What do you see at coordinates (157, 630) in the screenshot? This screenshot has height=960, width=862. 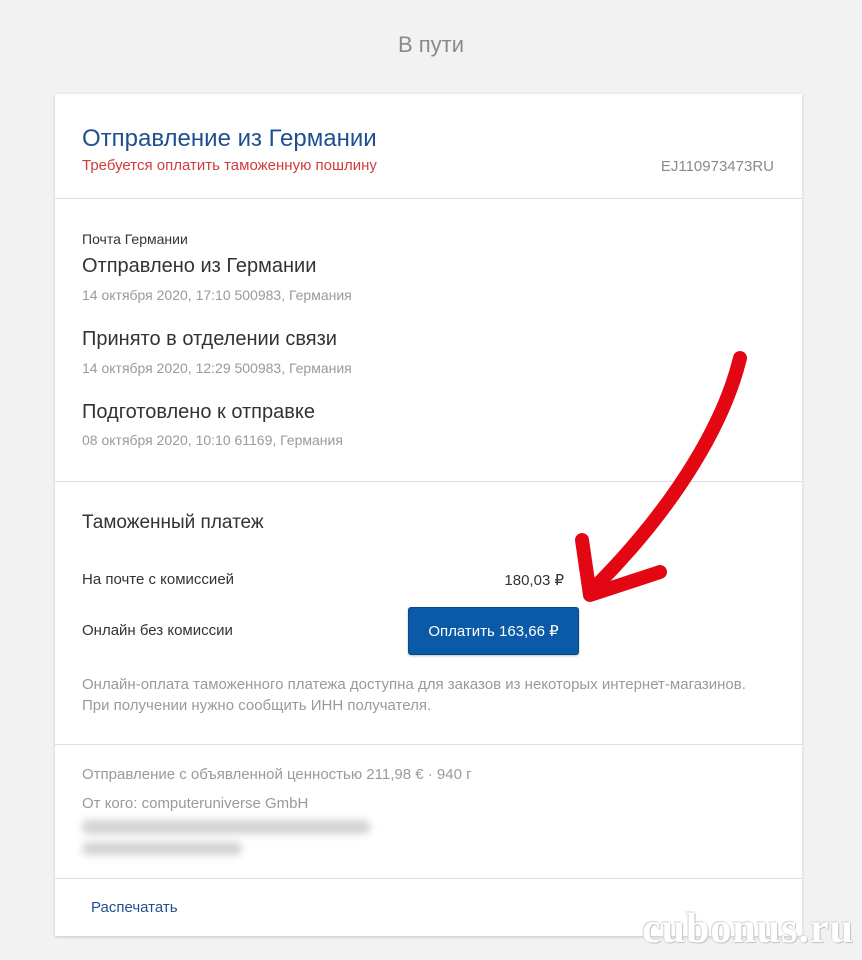 I see `online-fee-label: Онлайн без комиссии` at bounding box center [157, 630].